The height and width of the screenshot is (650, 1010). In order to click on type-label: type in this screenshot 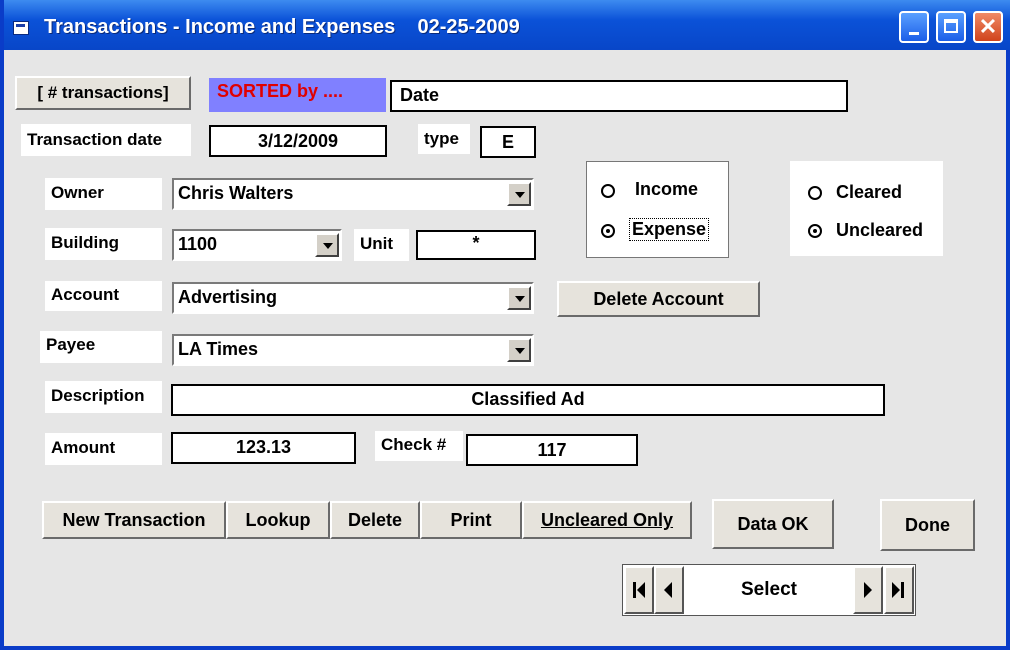, I will do `click(444, 139)`.